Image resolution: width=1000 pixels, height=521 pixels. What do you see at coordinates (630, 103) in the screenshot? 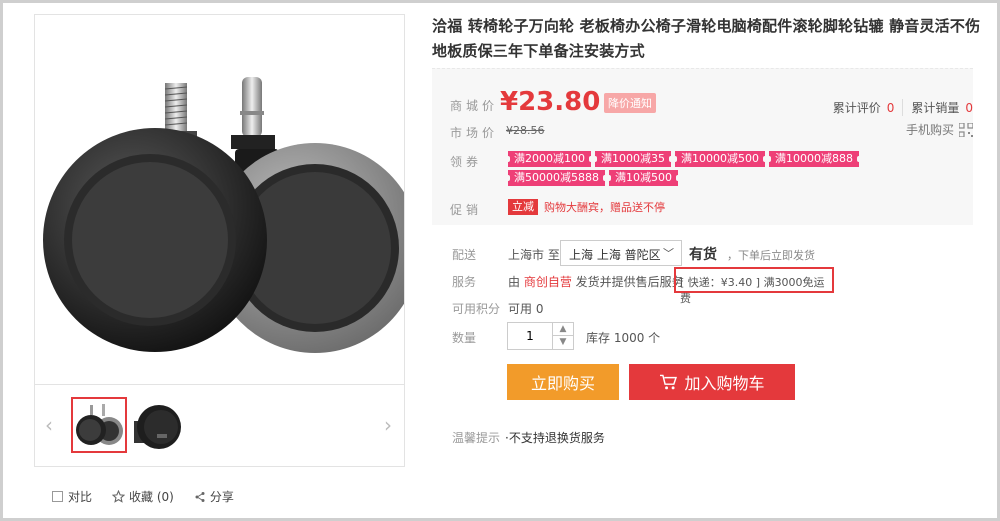
I see `price-notice-button: 降价通知` at bounding box center [630, 103].